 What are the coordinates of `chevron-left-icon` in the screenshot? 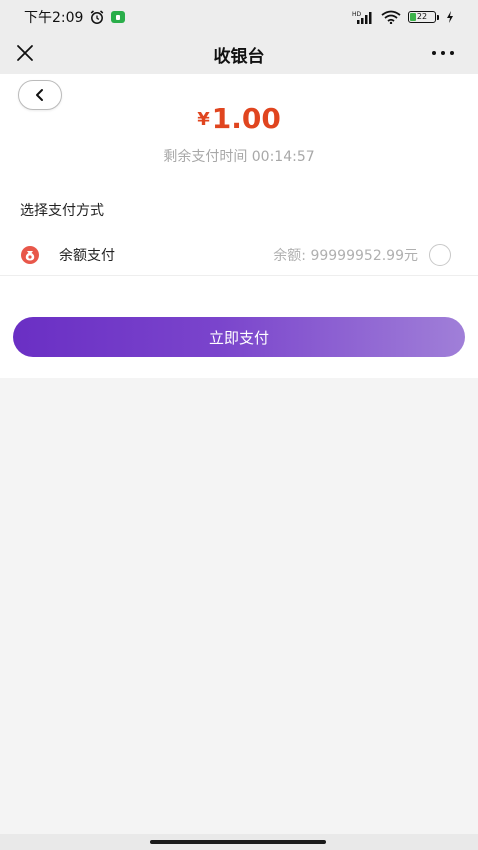 It's located at (39, 95).